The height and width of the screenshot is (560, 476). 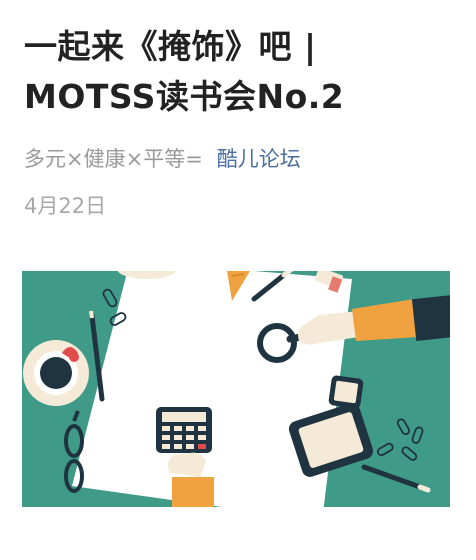 I want to click on article-date: 4月22日, so click(x=65, y=206).